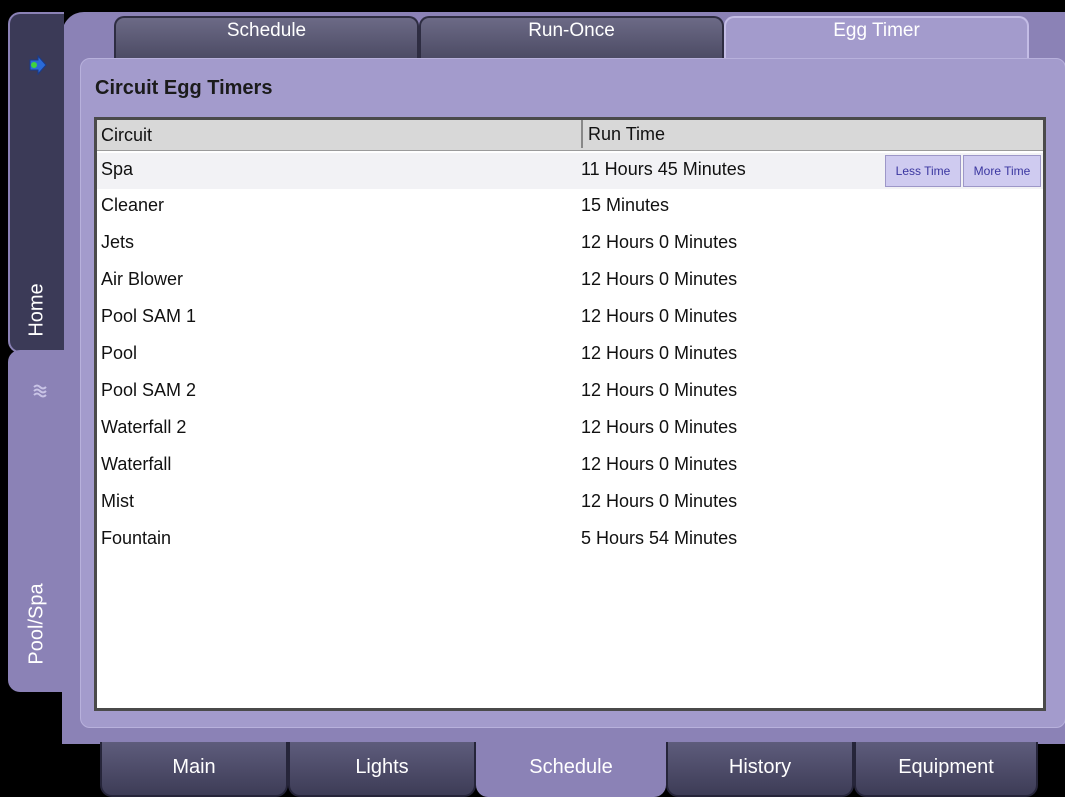 Image resolution: width=1065 pixels, height=797 pixels. I want to click on column-header-run-time: Run Time, so click(623, 134).